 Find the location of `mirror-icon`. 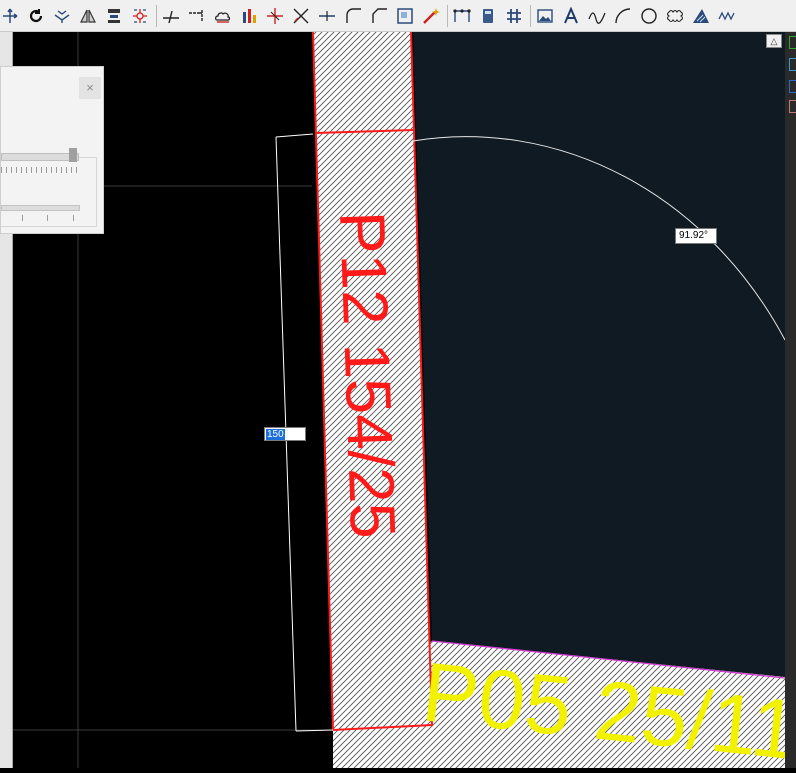

mirror-icon is located at coordinates (88, 16).